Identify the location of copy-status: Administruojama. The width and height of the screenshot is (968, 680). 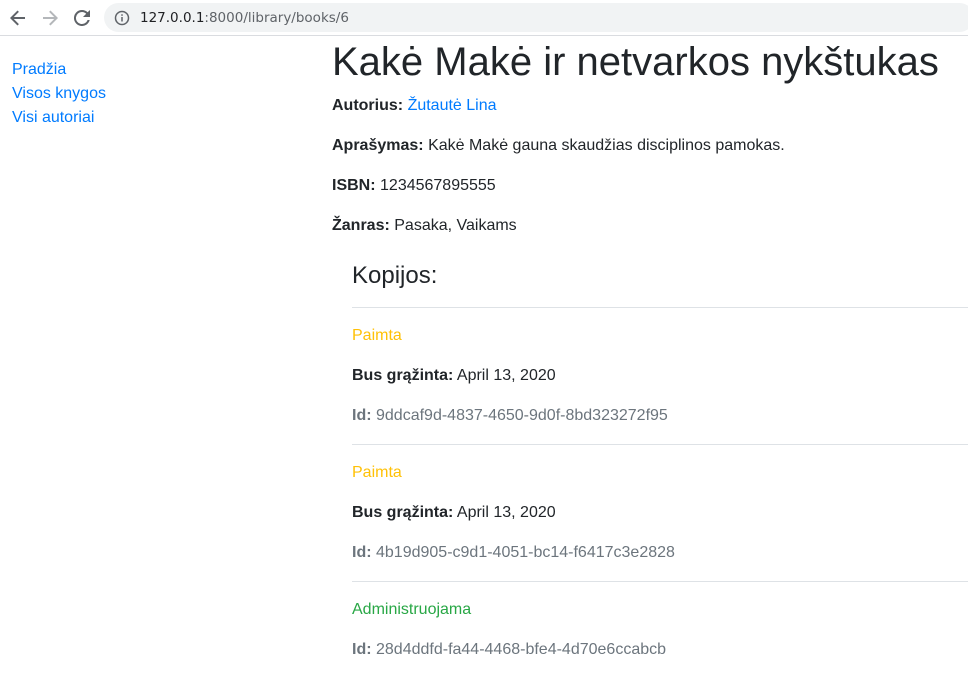
(412, 609).